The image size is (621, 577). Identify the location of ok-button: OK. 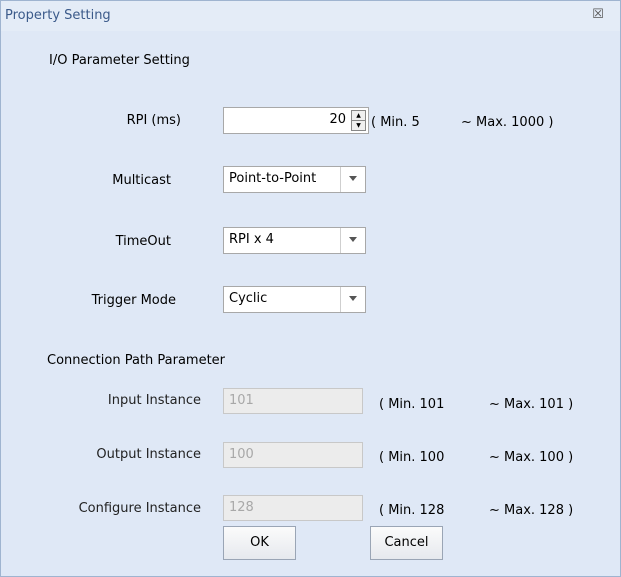
(259, 543).